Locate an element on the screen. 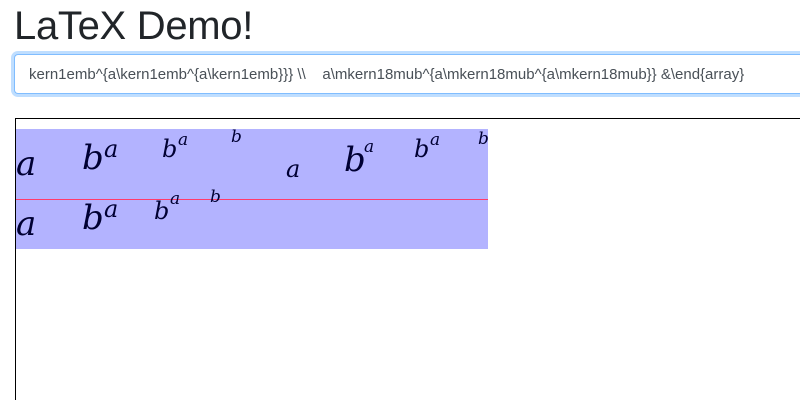  latex-input is located at coordinates (407, 74).